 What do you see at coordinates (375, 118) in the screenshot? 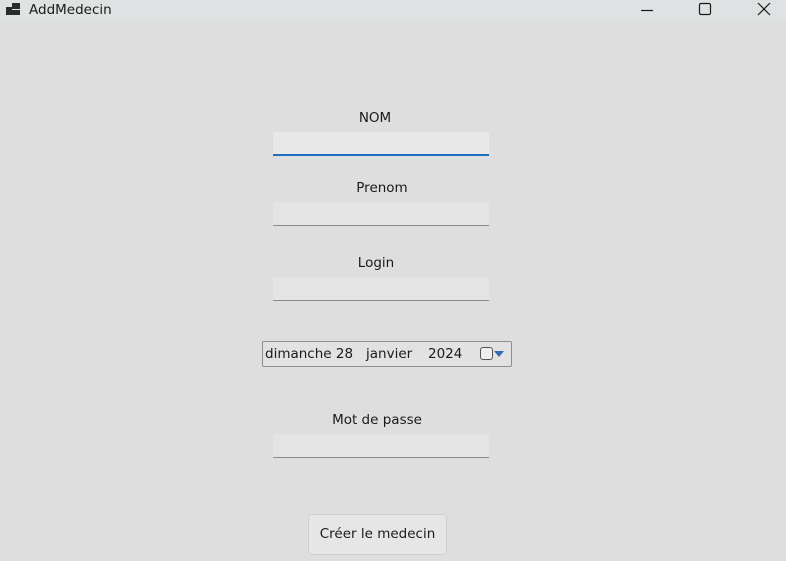
I see `nom-label: NOM` at bounding box center [375, 118].